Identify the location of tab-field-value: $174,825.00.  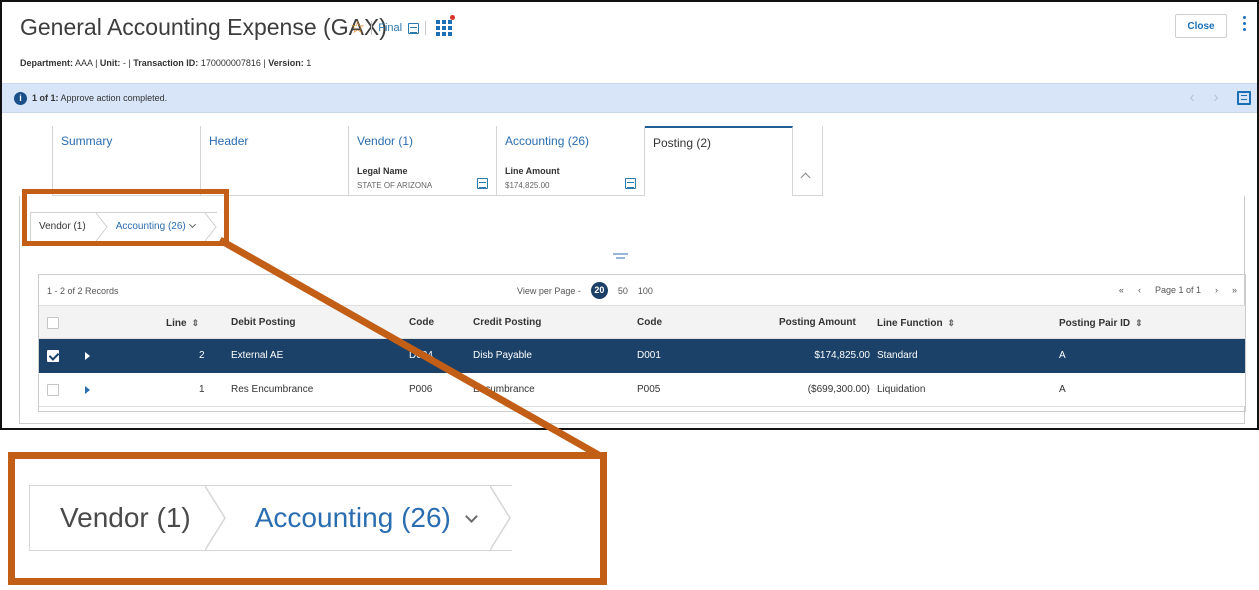
(527, 185).